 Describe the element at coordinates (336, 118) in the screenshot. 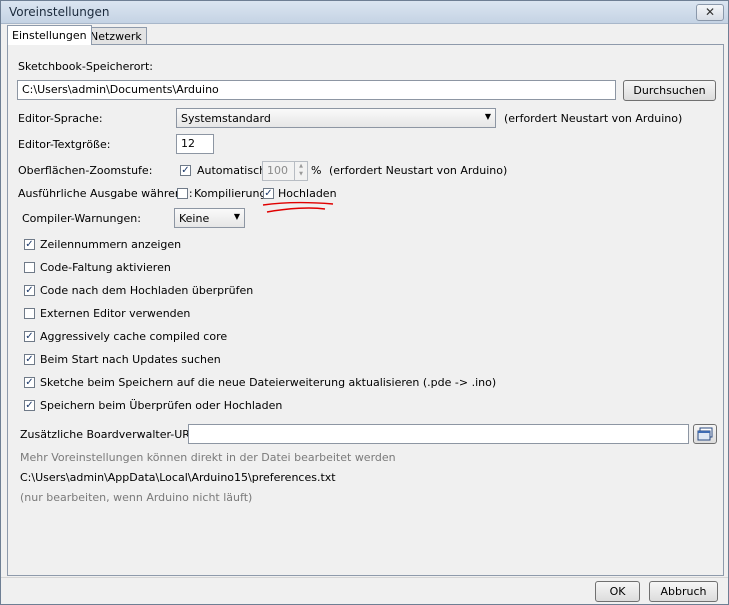

I see `editor-language-select: Systemstandard ▼` at that location.